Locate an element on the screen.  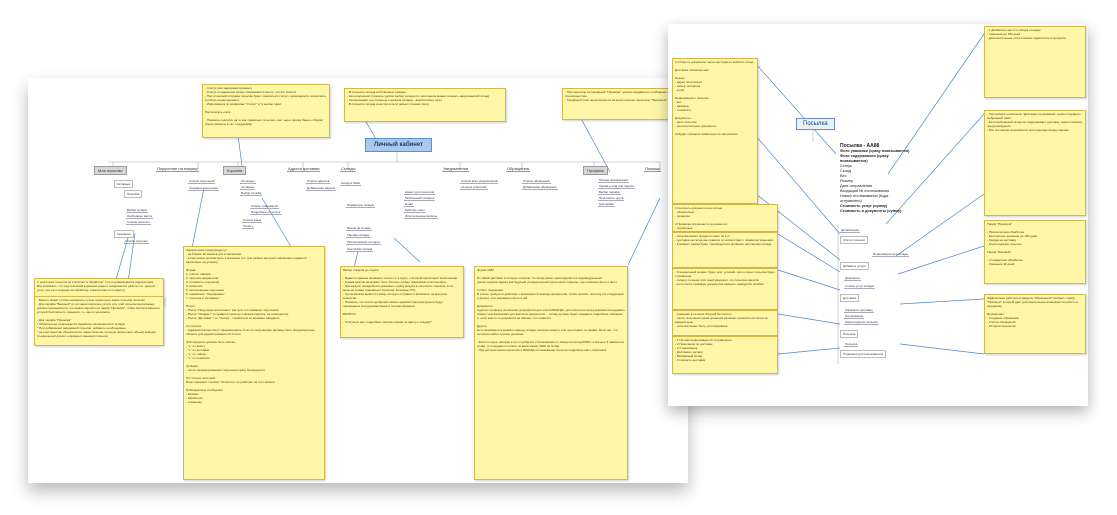
branch-label: Адреса доставки is located at coordinates (304, 168).